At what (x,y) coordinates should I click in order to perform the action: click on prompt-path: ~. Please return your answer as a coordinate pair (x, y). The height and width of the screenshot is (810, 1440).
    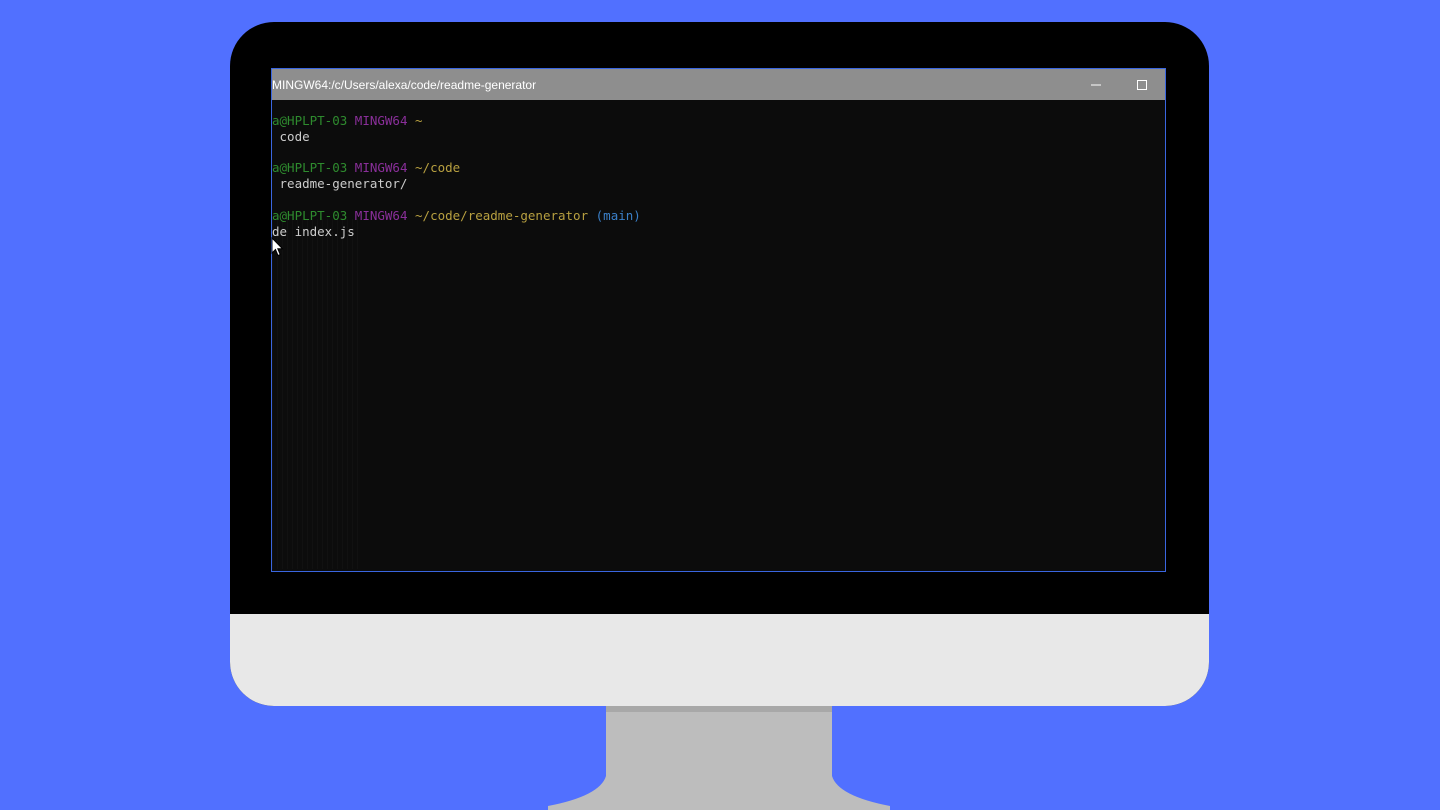
    Looking at the image, I should click on (419, 120).